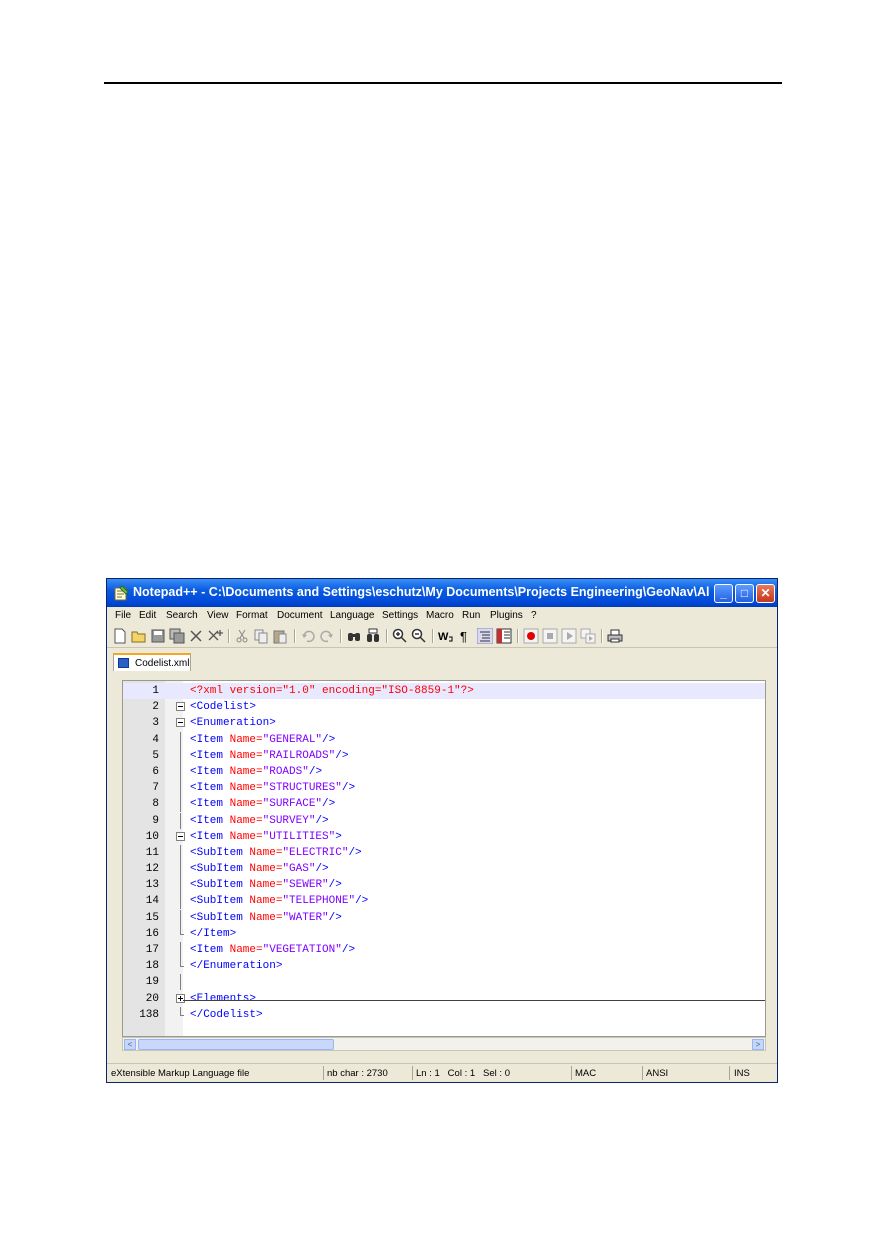 This screenshot has width=872, height=1241. Describe the element at coordinates (729, 1073) in the screenshot. I see `status-divider` at that location.